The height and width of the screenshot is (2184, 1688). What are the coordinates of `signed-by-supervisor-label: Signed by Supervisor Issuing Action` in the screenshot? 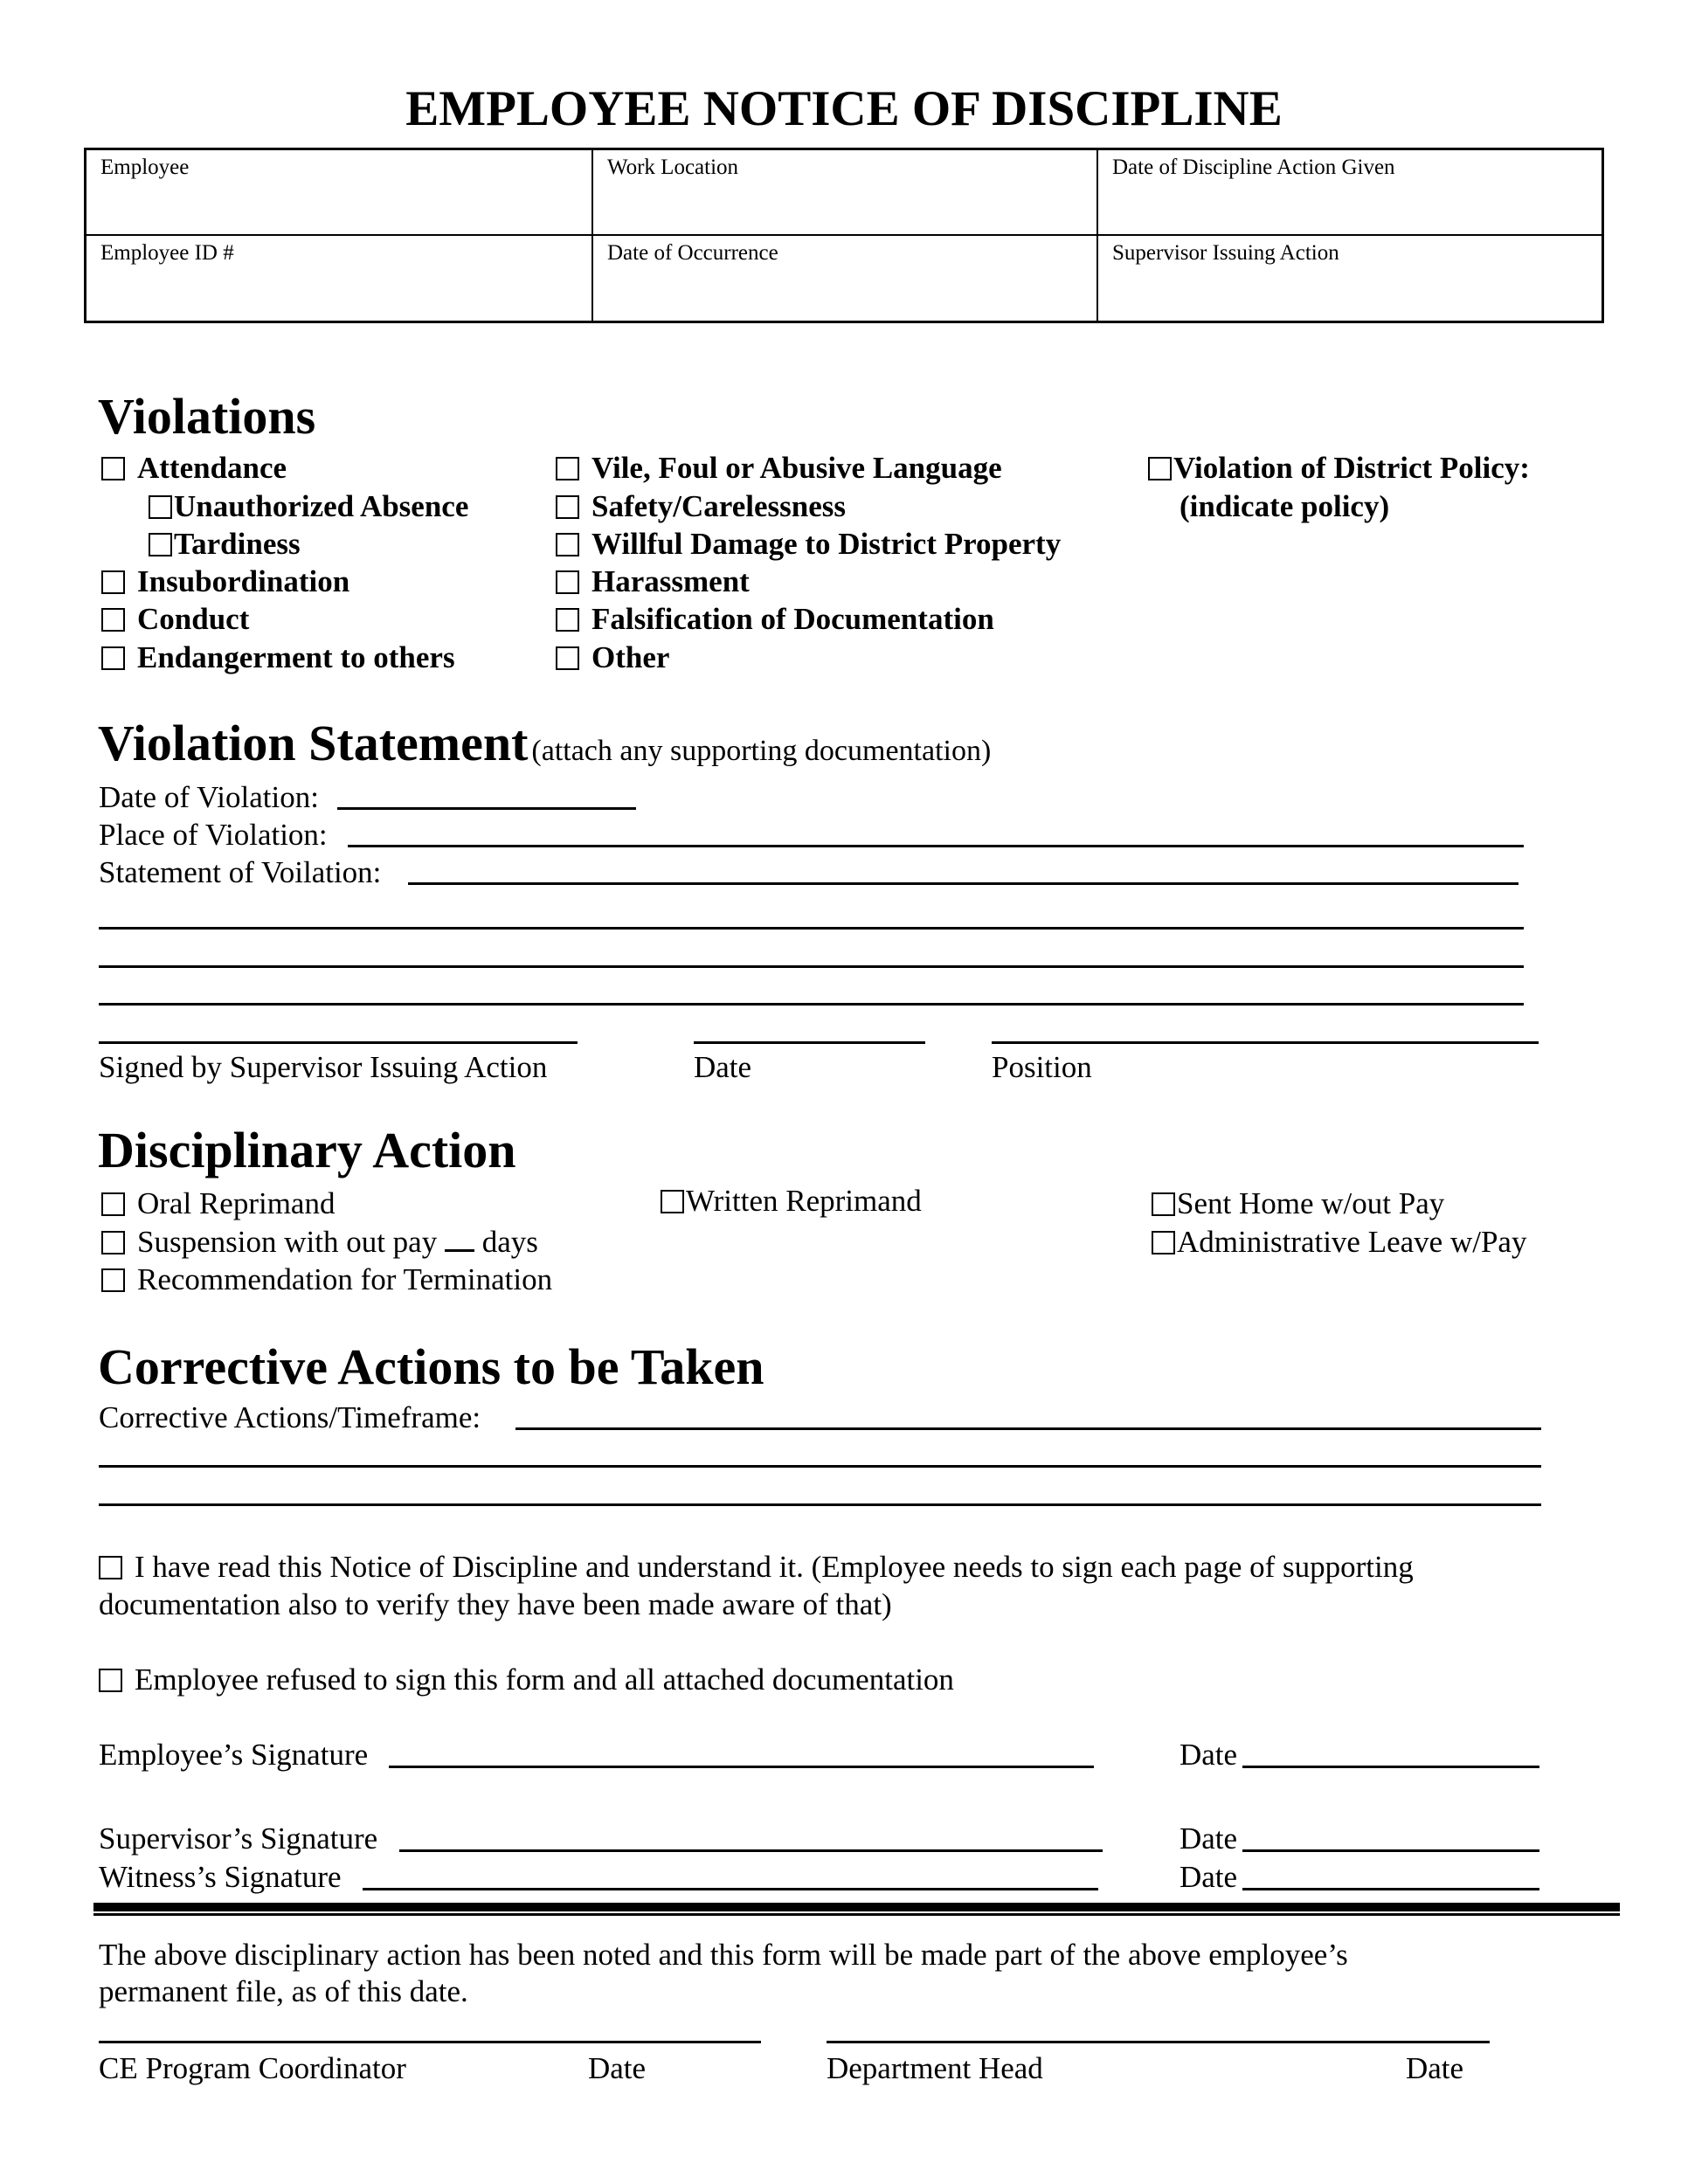 It's located at (323, 1067).